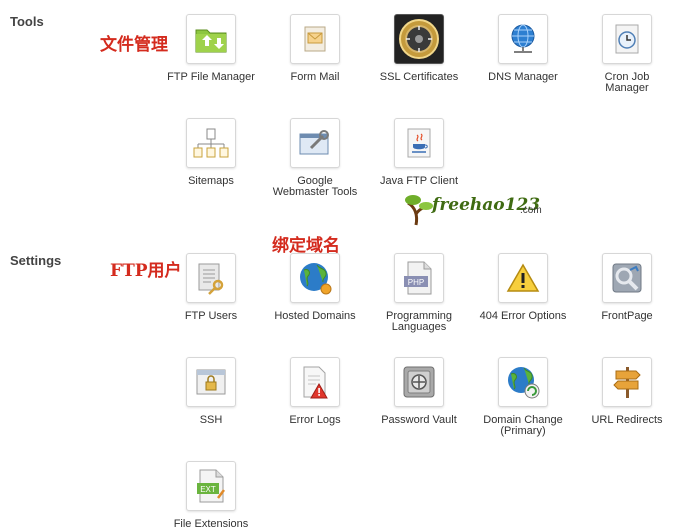 The image size is (677, 532). What do you see at coordinates (211, 316) in the screenshot?
I see `ftp-users-label: FTP Users` at bounding box center [211, 316].